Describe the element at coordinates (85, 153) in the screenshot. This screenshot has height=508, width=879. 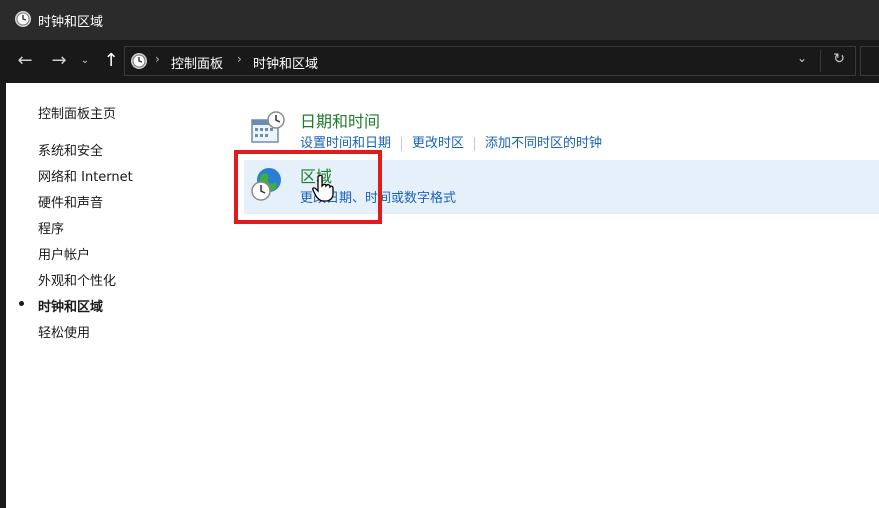
I see `sidebar-item-system-security: 系统和安全` at that location.